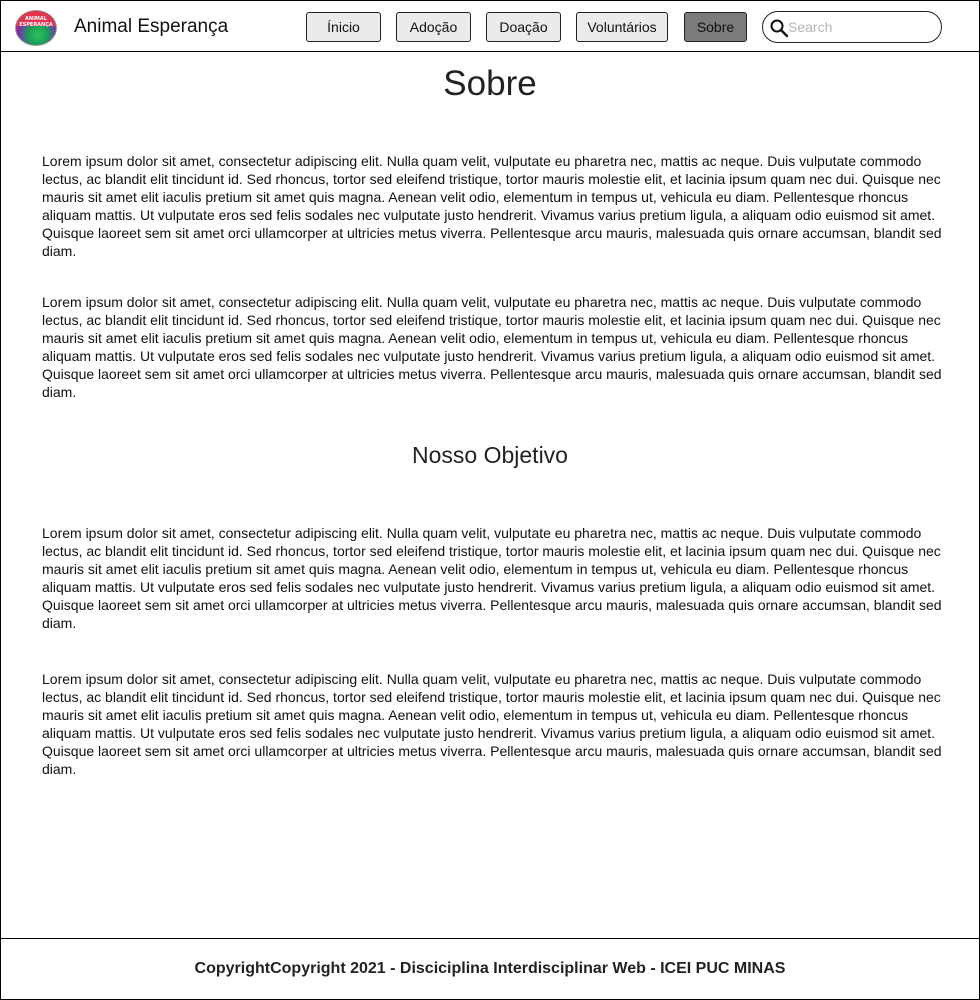 This screenshot has width=980, height=1000. I want to click on page-title: Sobre, so click(490, 83).